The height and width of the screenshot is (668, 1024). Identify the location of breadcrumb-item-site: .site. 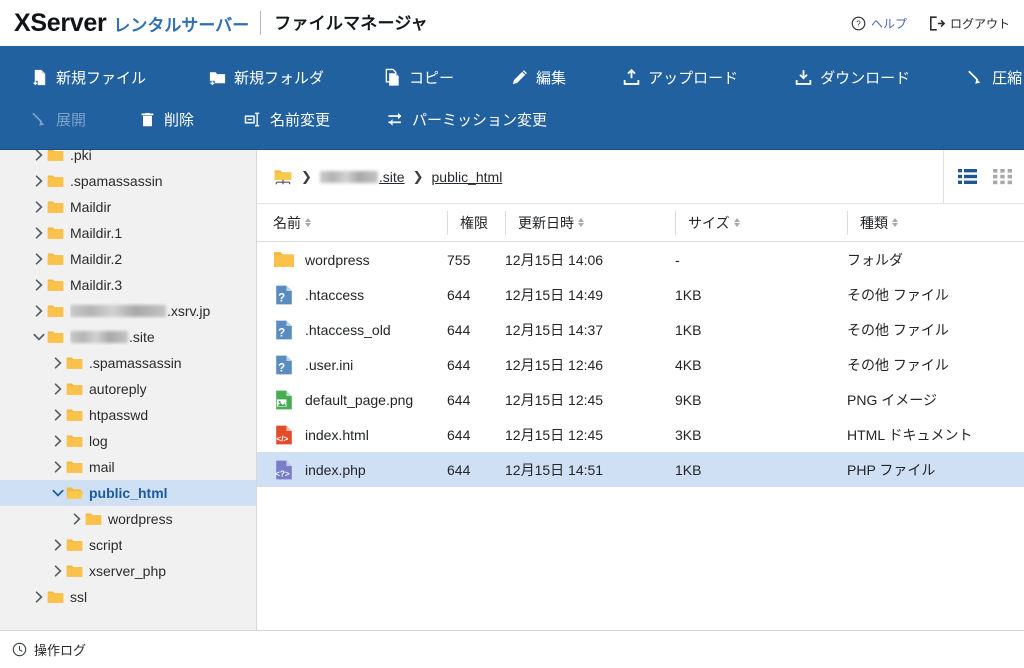
(362, 177).